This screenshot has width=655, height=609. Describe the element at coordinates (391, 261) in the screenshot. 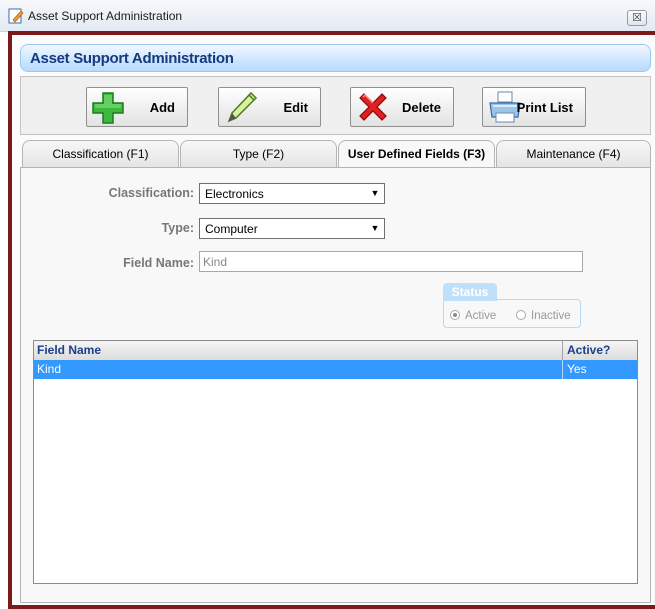

I see `field-name-input: Kind` at that location.